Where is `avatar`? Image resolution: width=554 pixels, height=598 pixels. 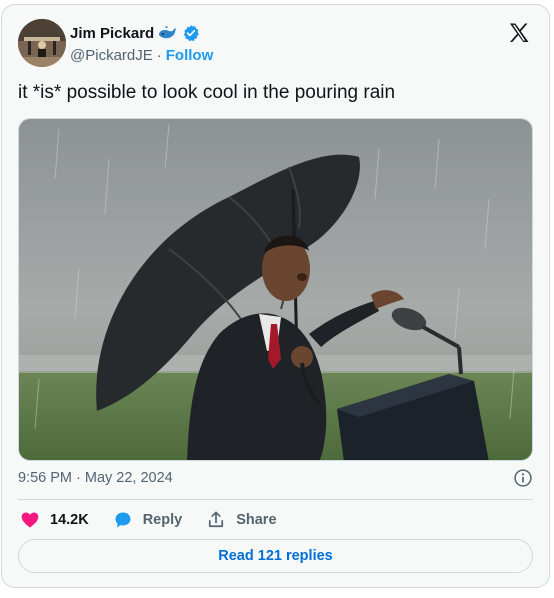
avatar is located at coordinates (42, 43).